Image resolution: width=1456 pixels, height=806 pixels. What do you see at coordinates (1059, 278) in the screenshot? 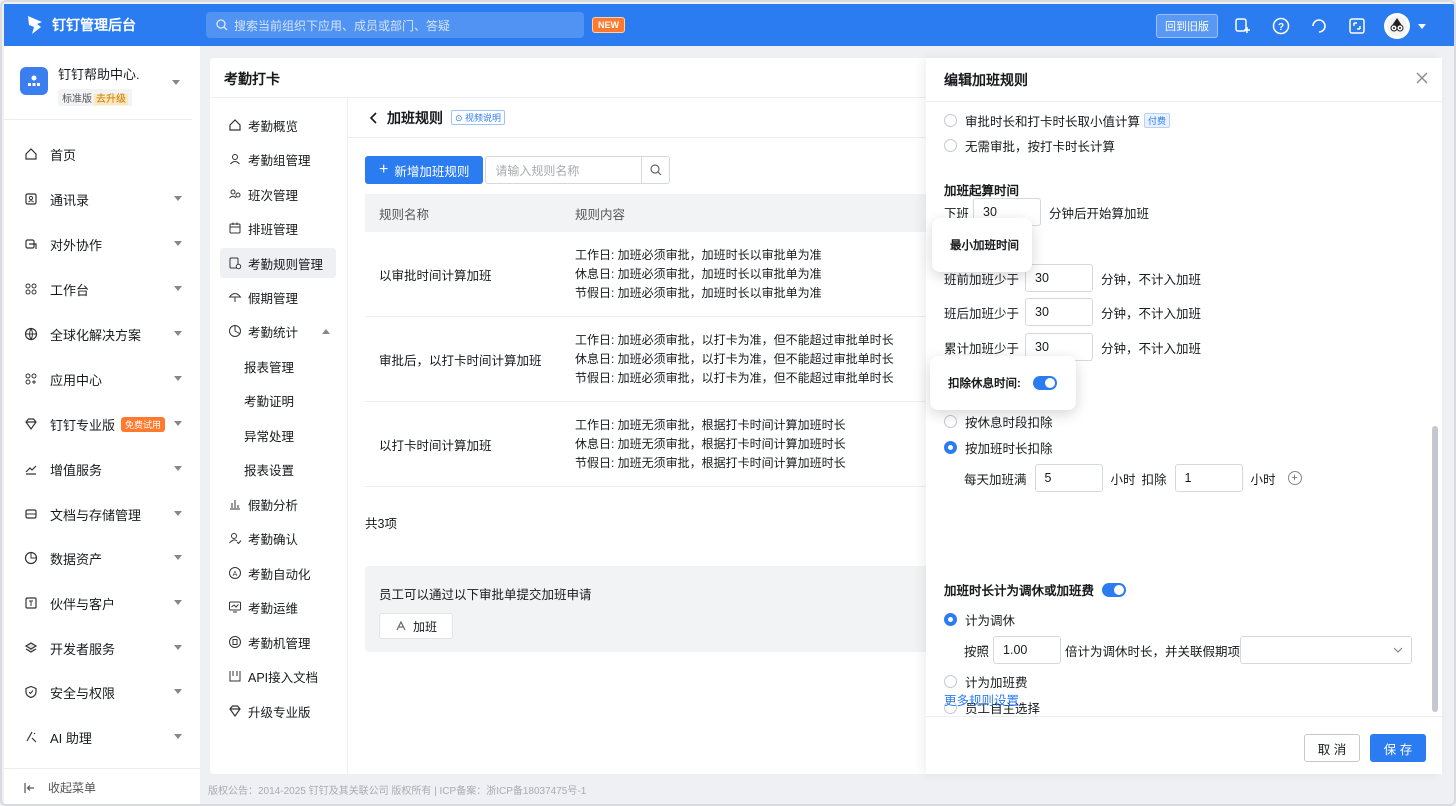
I see `before-shift-input: 30` at bounding box center [1059, 278].